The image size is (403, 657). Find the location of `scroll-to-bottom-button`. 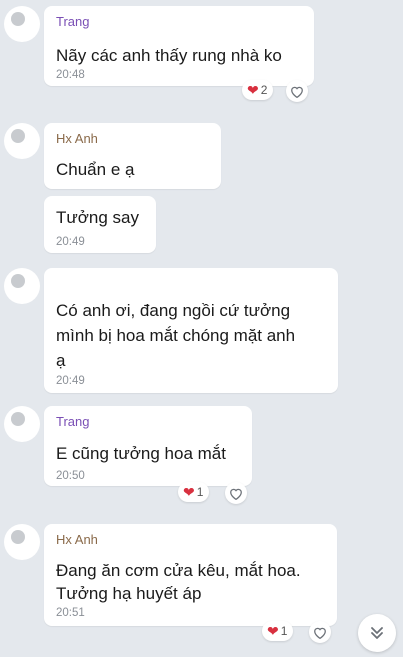

scroll-to-bottom-button is located at coordinates (377, 633).